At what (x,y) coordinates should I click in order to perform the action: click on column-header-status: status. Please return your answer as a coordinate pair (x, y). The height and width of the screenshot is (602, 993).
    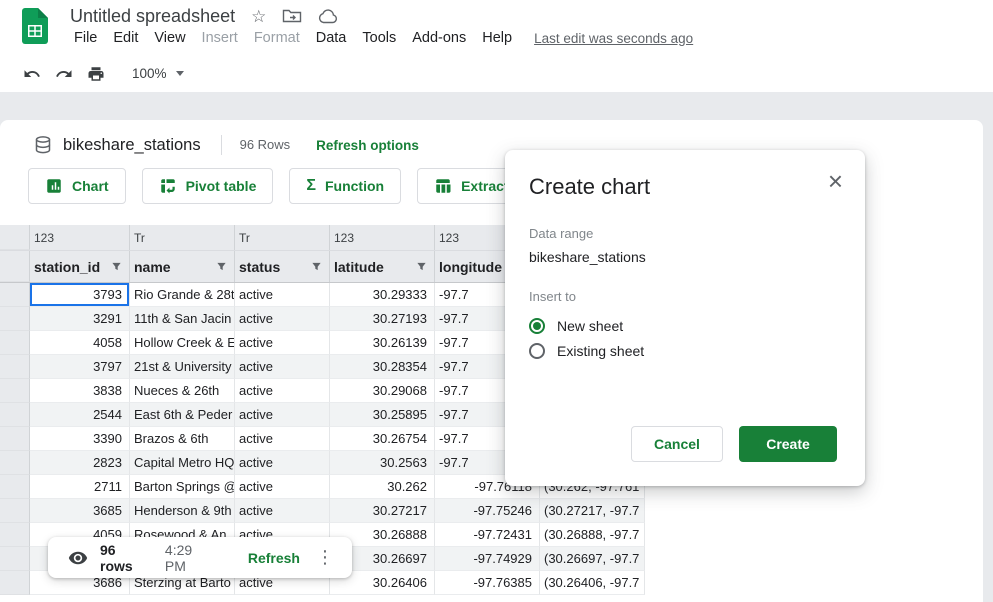
    Looking at the image, I should click on (282, 266).